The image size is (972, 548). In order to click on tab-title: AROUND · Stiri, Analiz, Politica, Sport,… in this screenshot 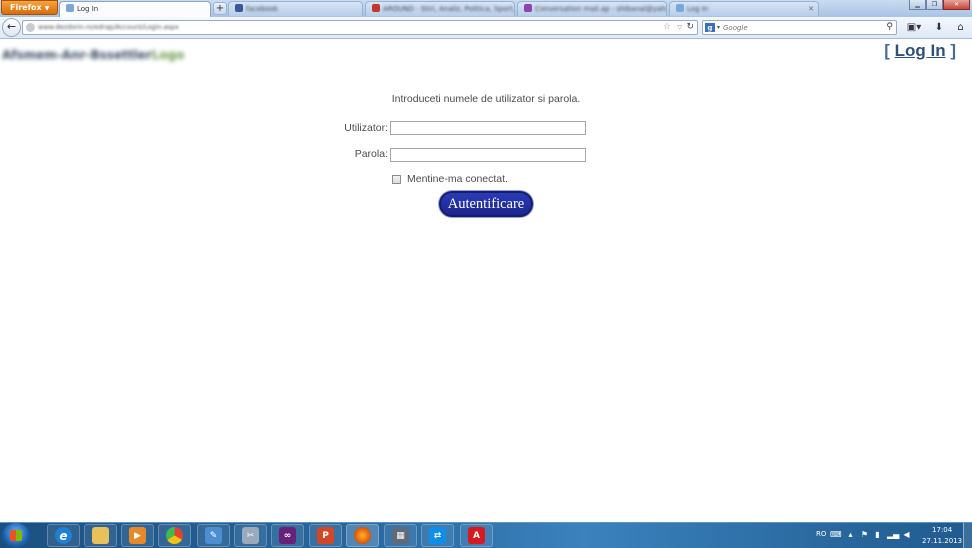, I will do `click(449, 9)`.